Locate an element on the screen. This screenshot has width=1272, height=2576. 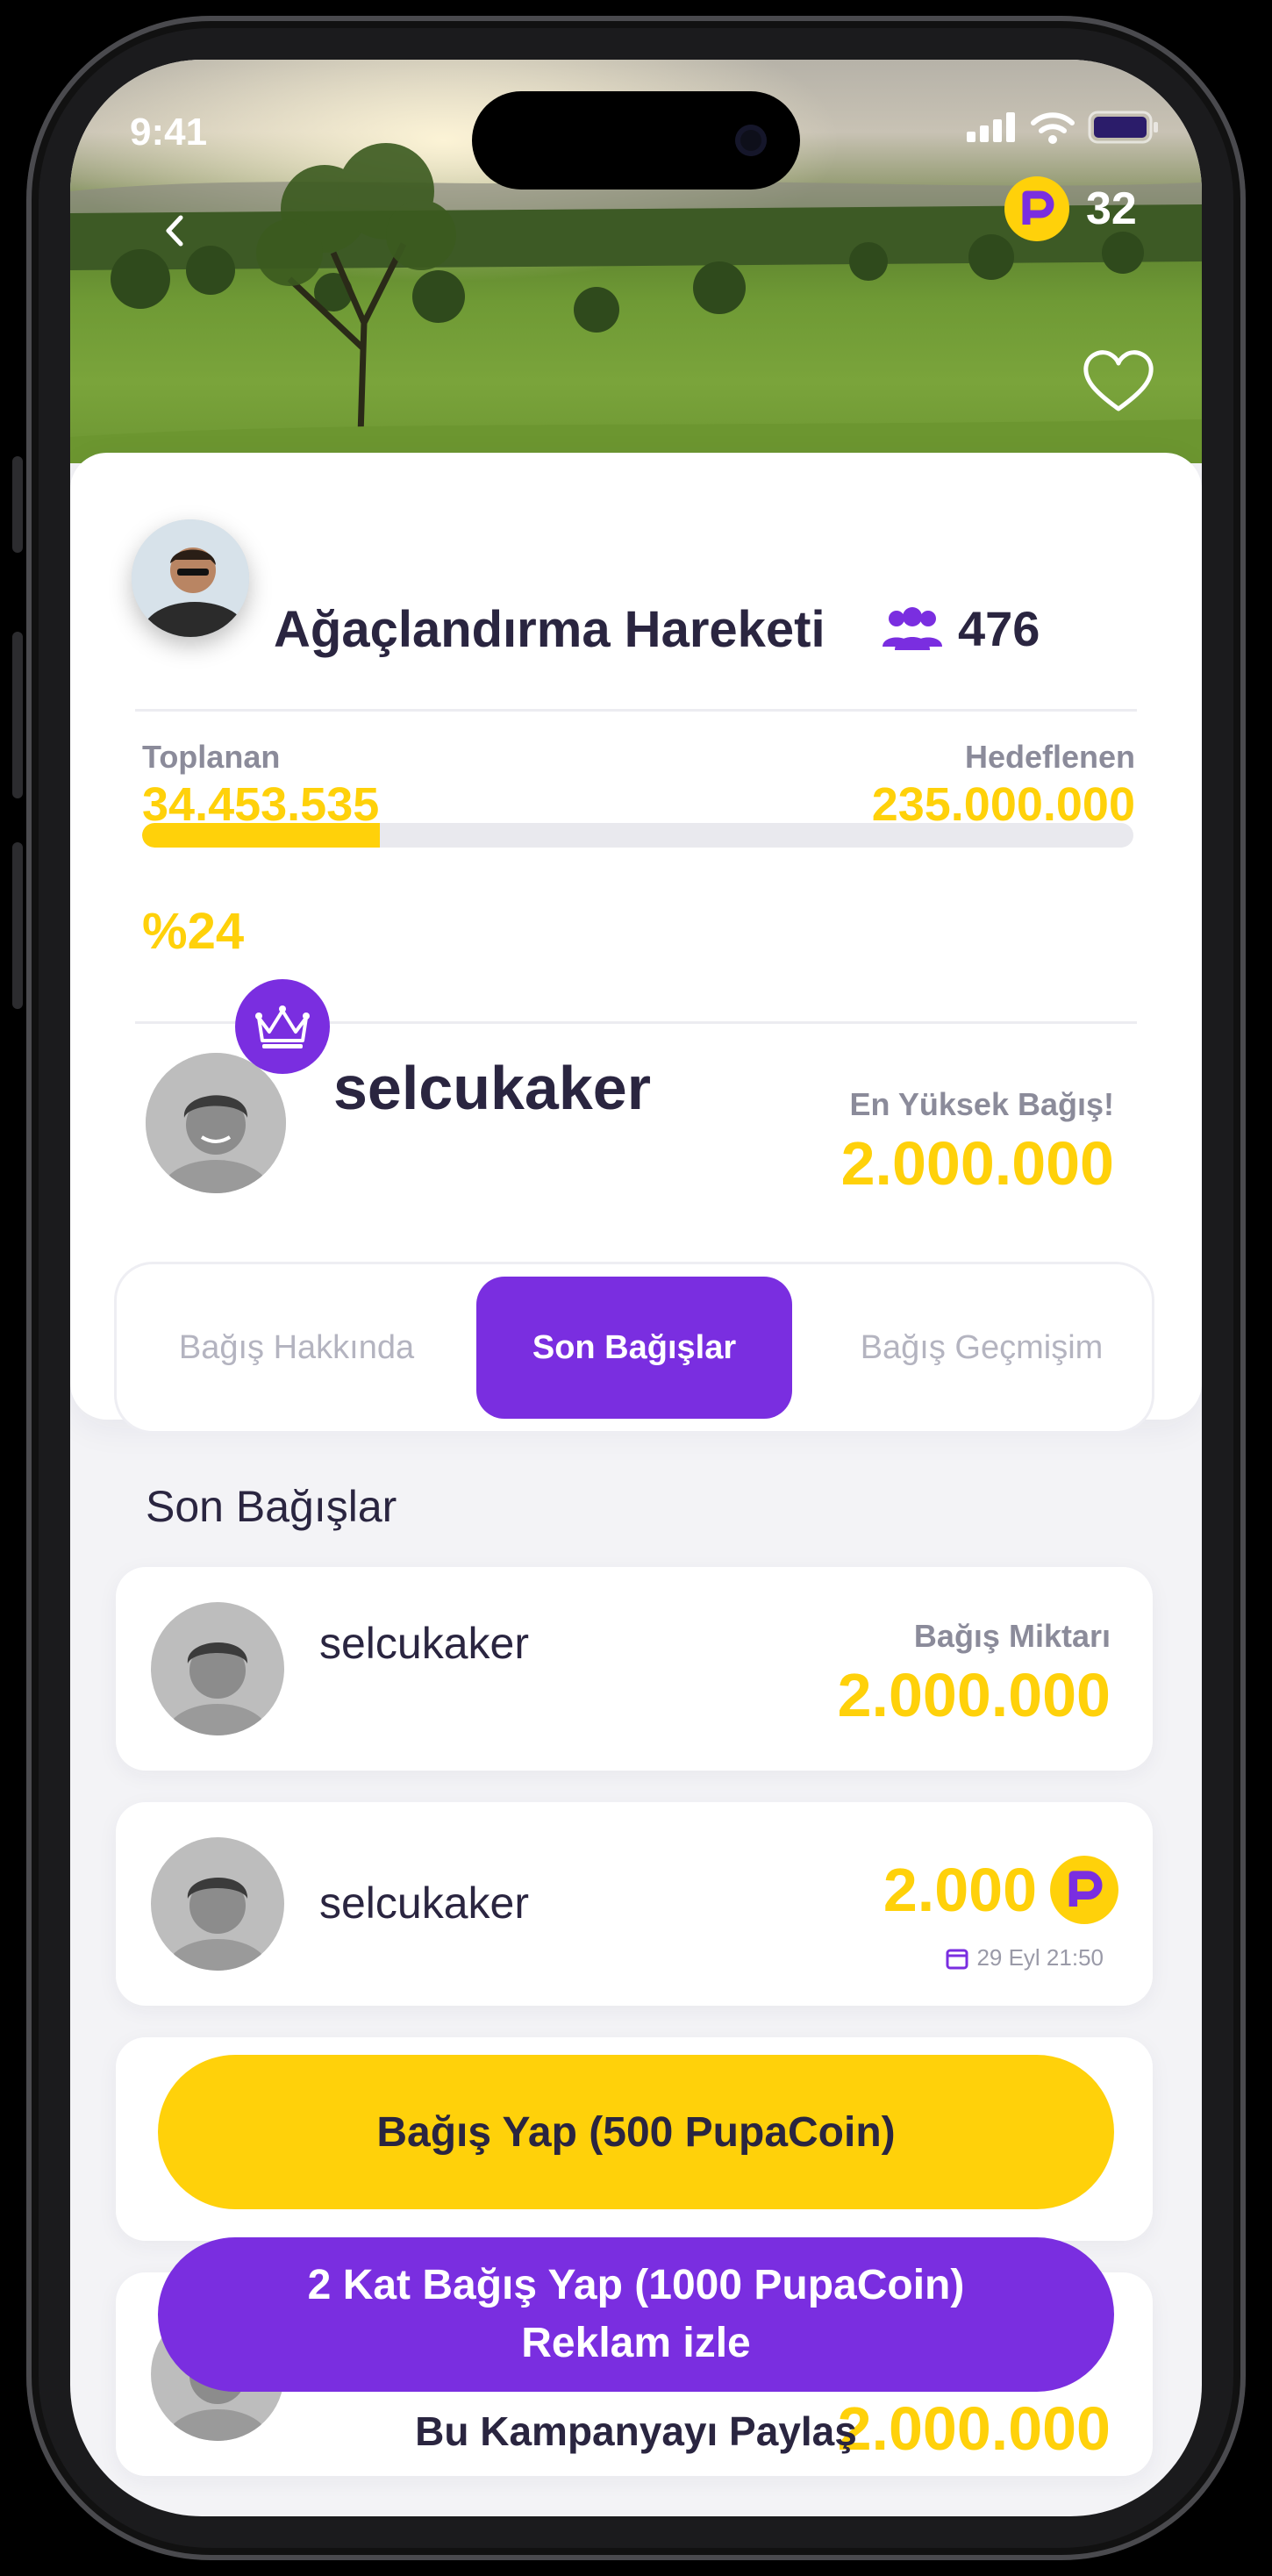
dynamic-island is located at coordinates (636, 140).